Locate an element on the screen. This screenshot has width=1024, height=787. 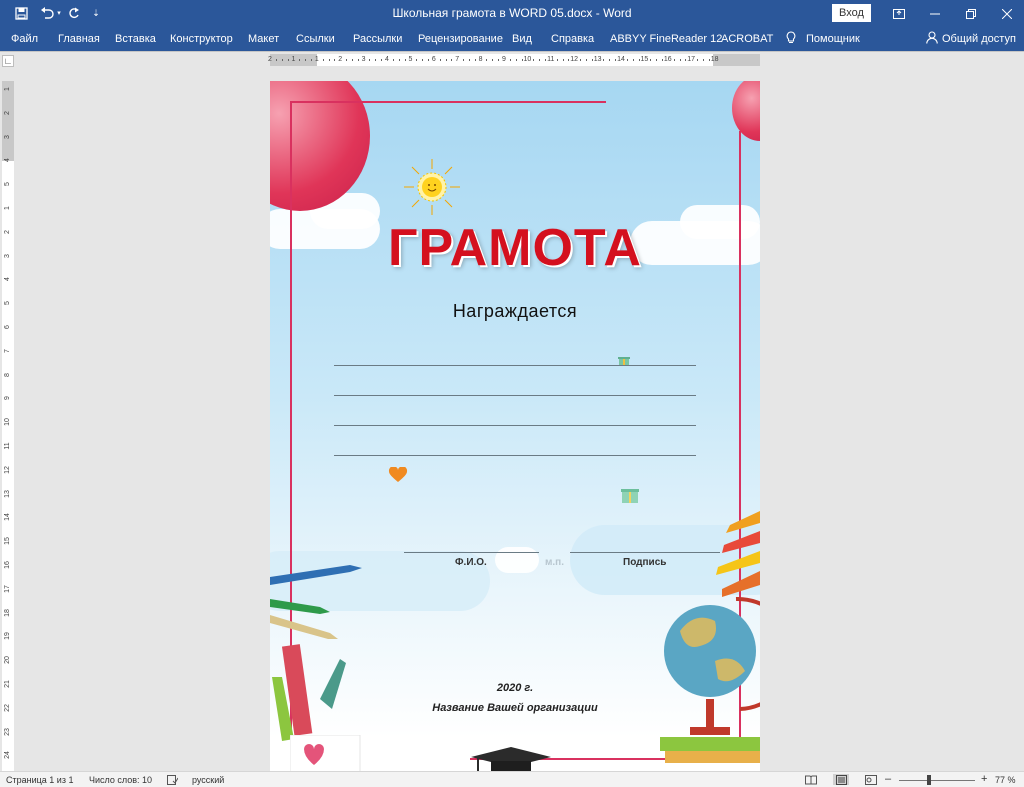
ruler-tick: 10 is located at coordinates (7, 422).